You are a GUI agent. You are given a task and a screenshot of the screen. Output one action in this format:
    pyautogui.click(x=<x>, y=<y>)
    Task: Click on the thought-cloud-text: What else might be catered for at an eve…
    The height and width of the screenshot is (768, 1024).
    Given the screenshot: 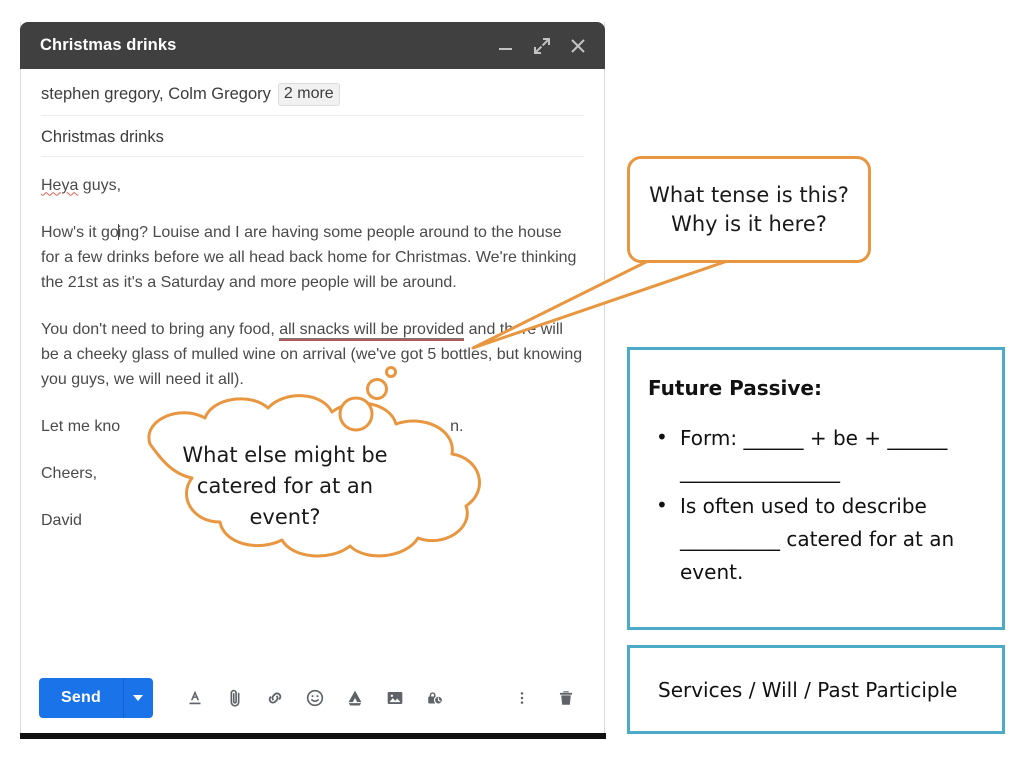 What is the action you would take?
    pyautogui.click(x=285, y=486)
    